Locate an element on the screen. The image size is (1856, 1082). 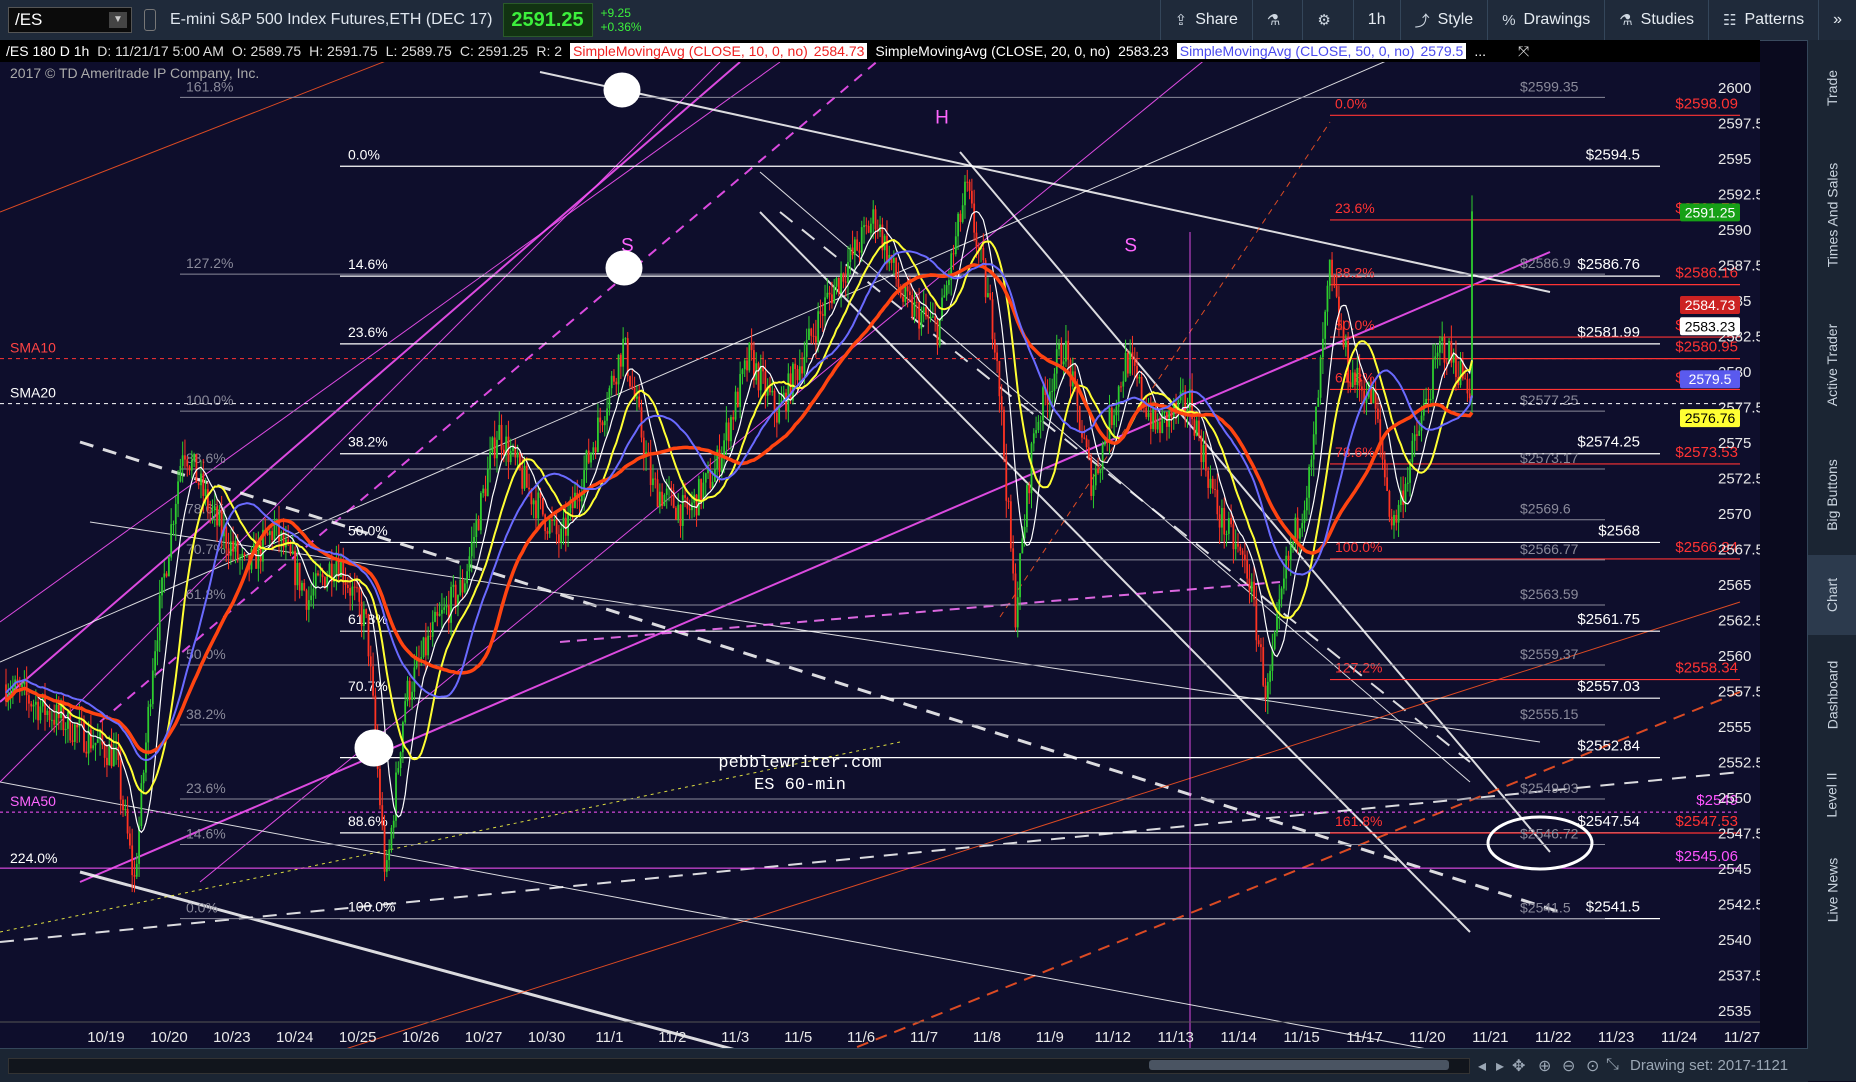
studies-button: ⚗ Studies is located at coordinates (1656, 20).